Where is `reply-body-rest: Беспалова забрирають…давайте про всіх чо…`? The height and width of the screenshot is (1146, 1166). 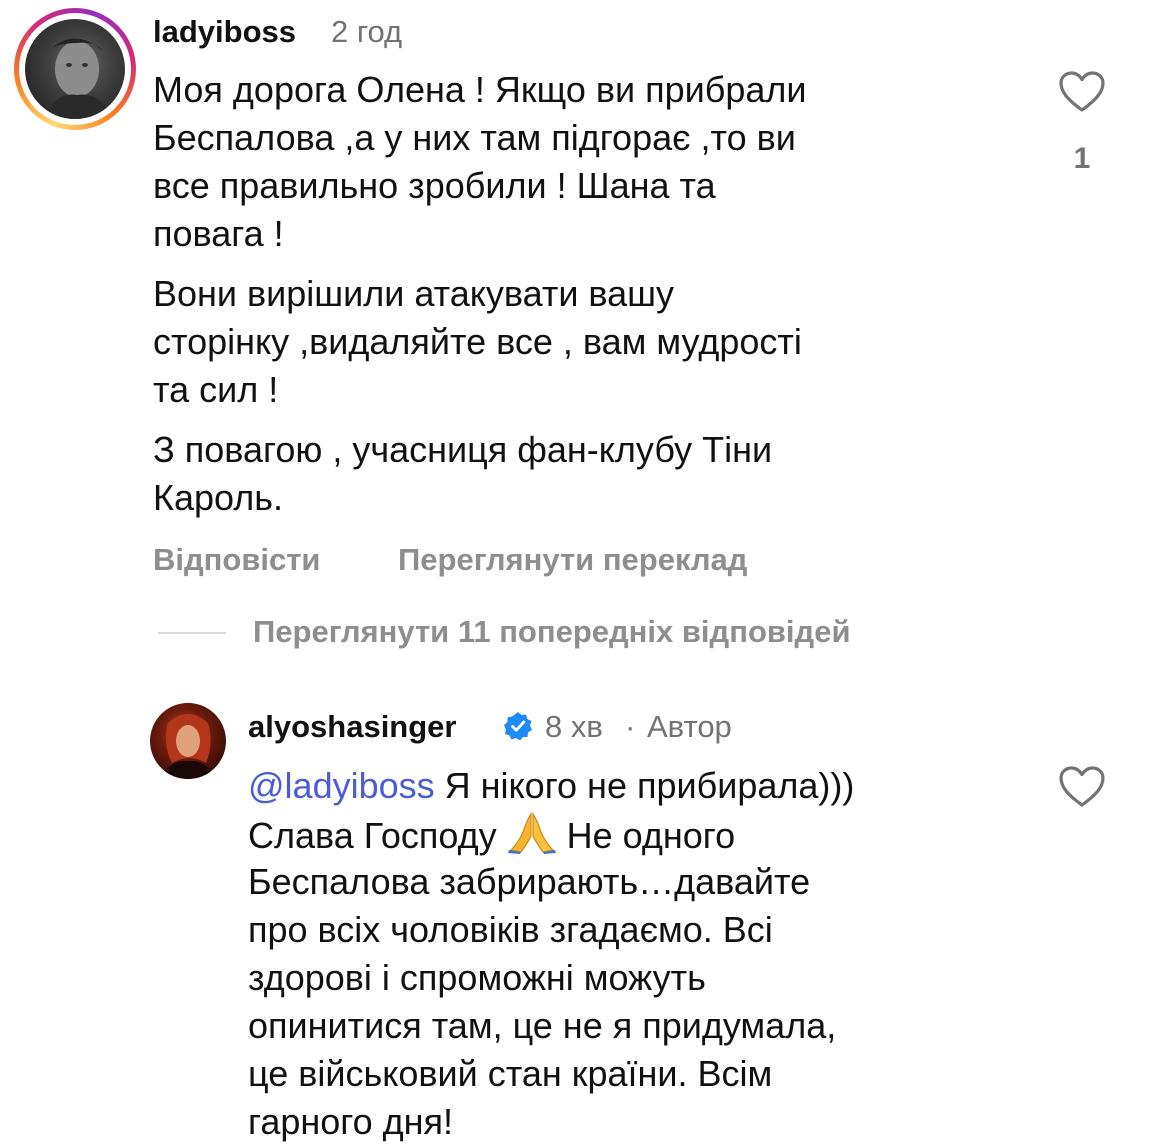
reply-body-rest: Беспалова забрирають…давайте про всіх чо… is located at coordinates (542, 1001).